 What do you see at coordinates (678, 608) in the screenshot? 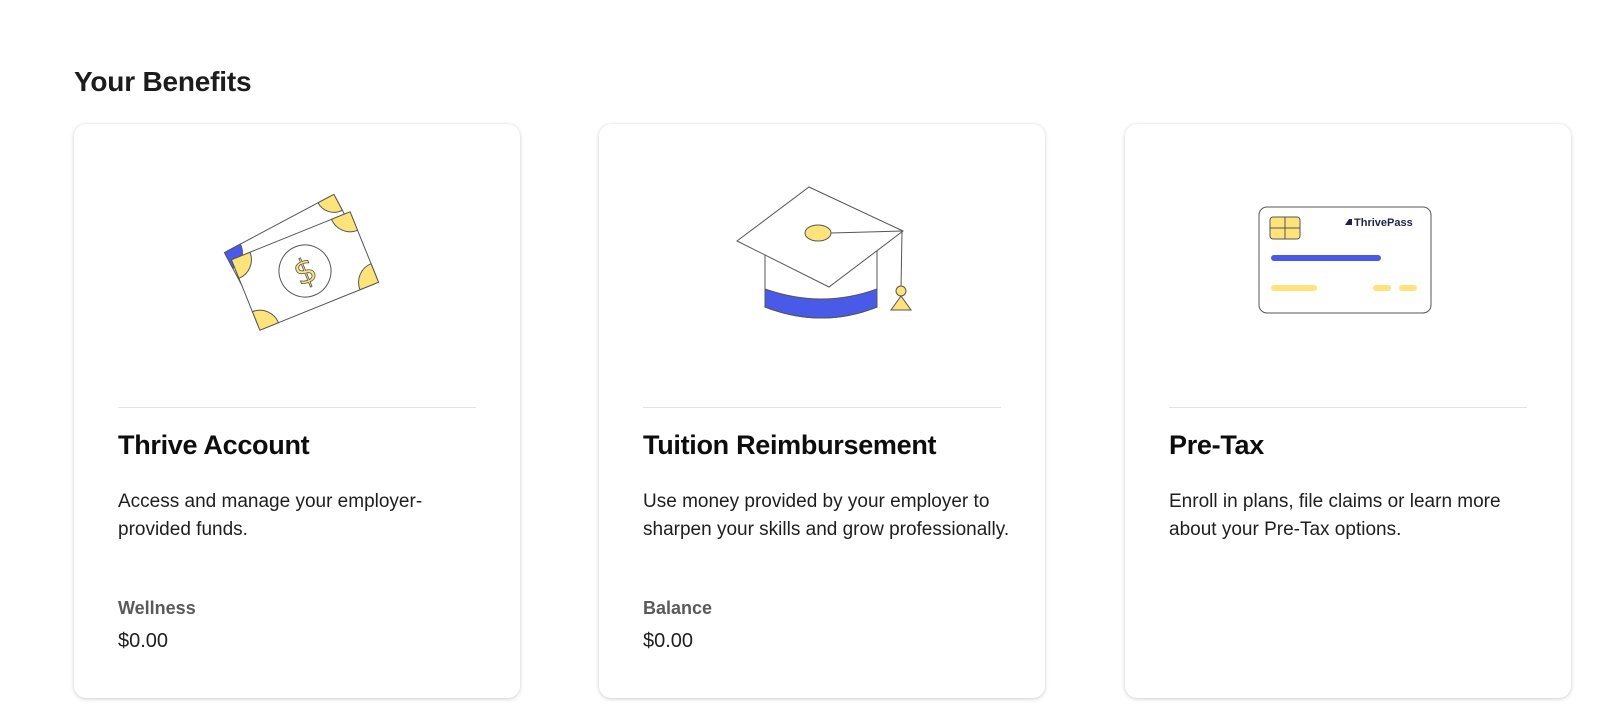
I see `balance-label: Balance` at bounding box center [678, 608].